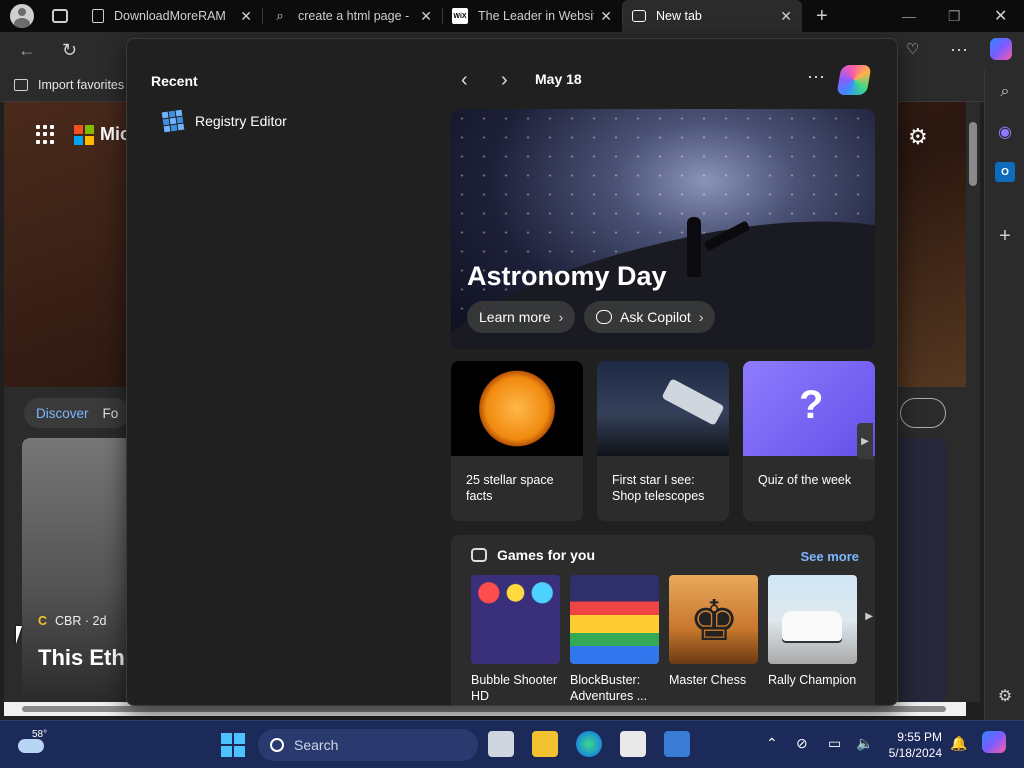  What do you see at coordinates (60, 16) in the screenshot?
I see `tab-actions-icon` at bounding box center [60, 16].